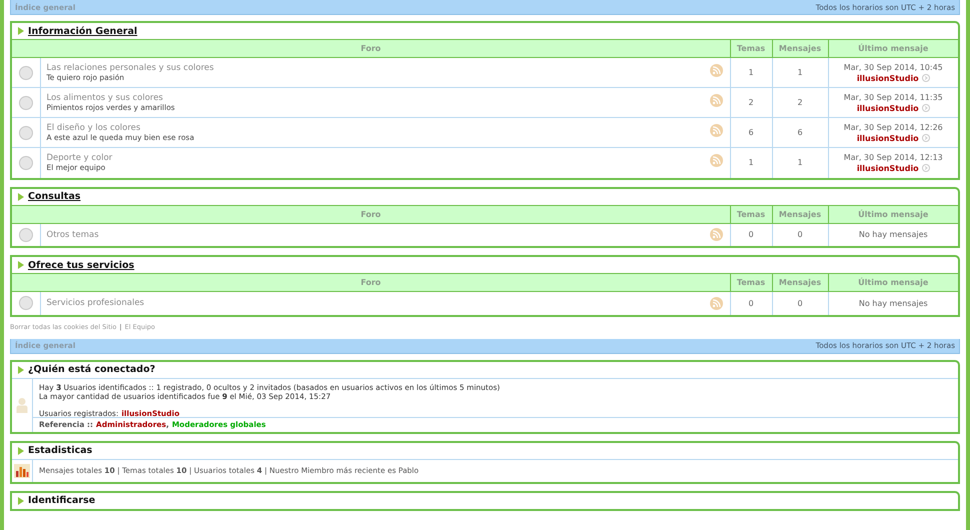 This screenshot has height=530, width=970. What do you see at coordinates (79, 158) in the screenshot?
I see `forum-link: Deporte y color` at bounding box center [79, 158].